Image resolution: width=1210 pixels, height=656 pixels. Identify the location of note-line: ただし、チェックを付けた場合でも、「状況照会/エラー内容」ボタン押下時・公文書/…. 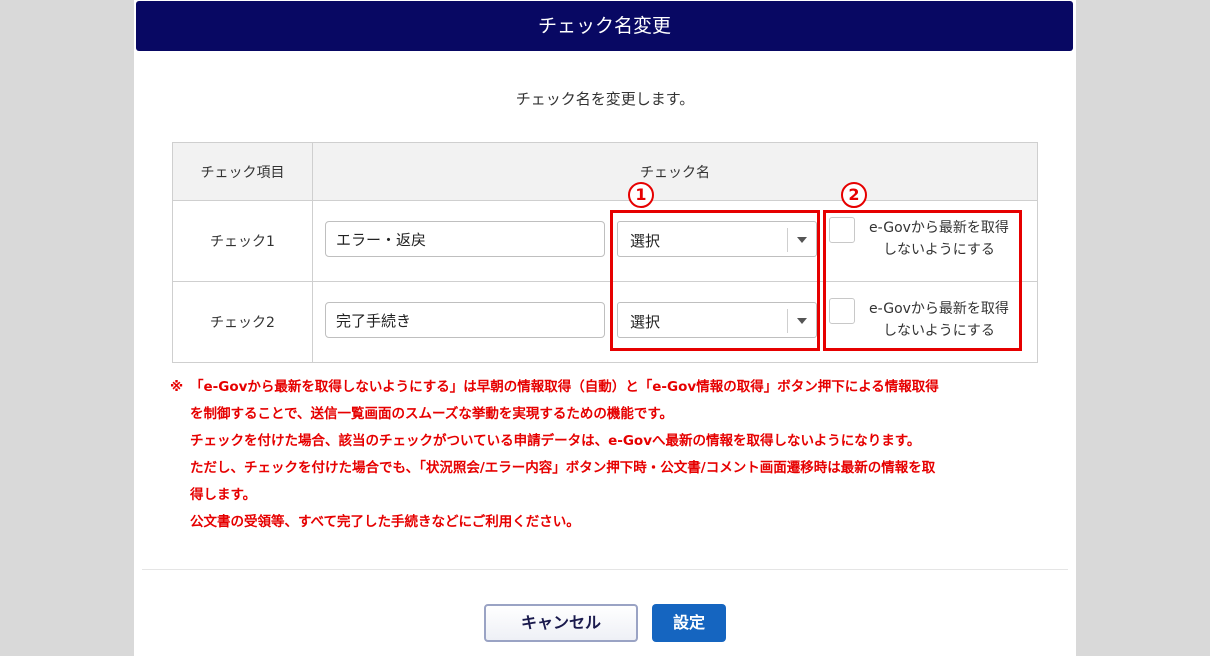
(563, 468).